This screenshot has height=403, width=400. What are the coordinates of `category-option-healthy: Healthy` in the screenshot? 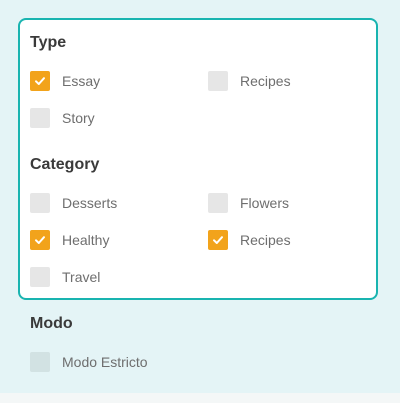 It's located at (69, 240).